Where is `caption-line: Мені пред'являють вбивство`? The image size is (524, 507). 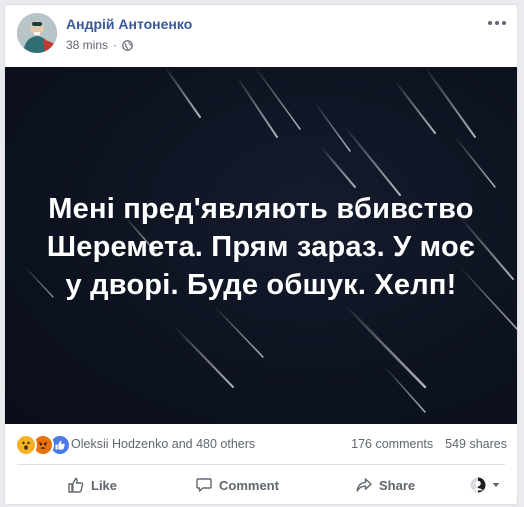
caption-line: Мені пред'являють вбивство is located at coordinates (261, 209).